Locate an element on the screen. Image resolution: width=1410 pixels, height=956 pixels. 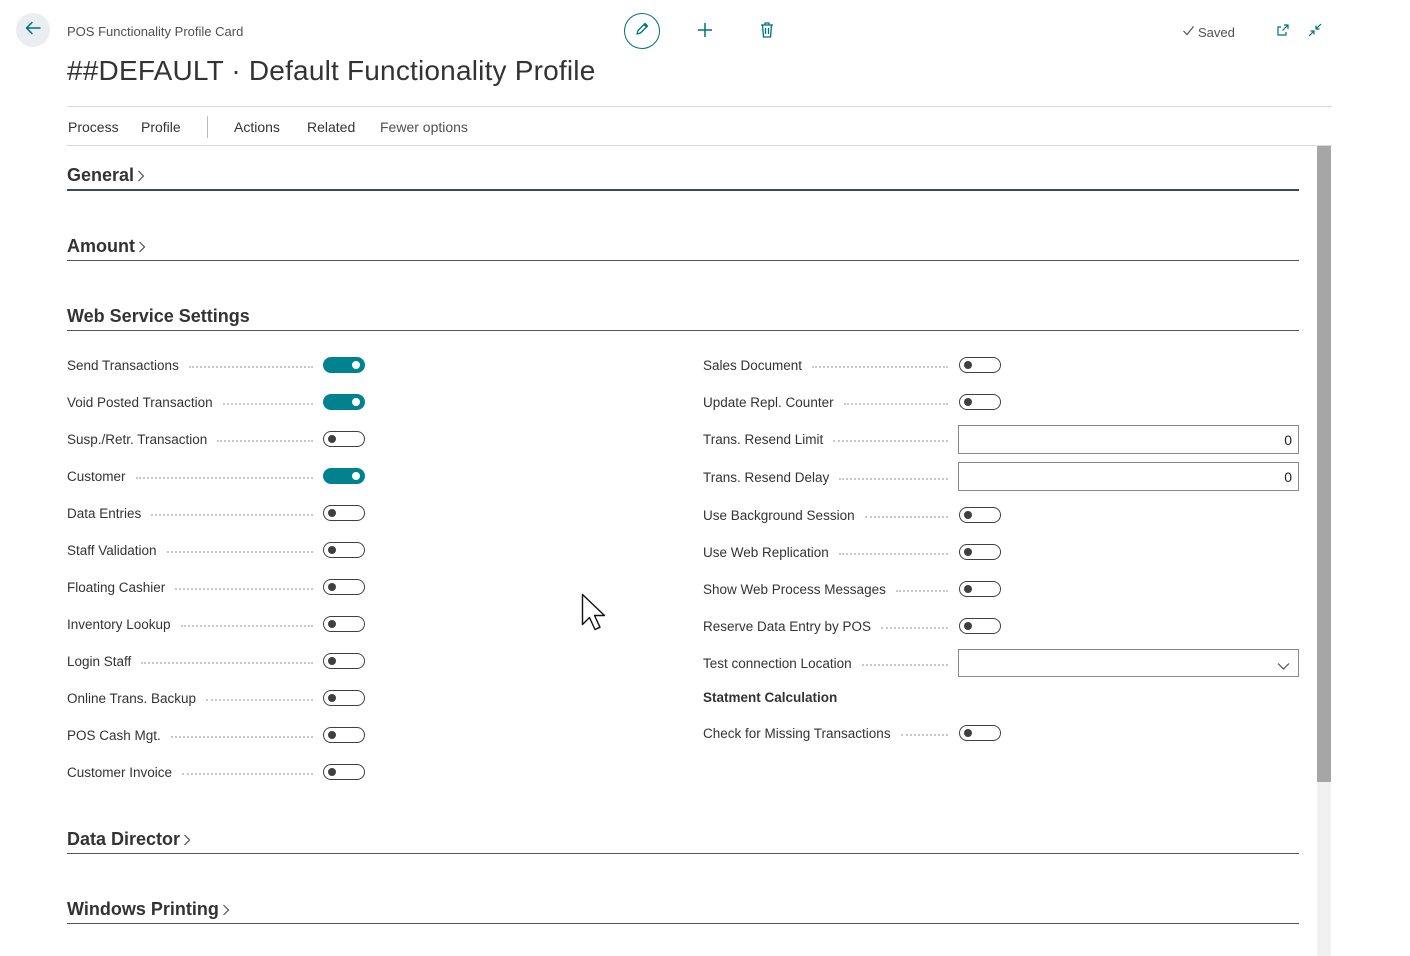
field-update-repl-counter: Update Repl. Counter is located at coordinates (830, 402).